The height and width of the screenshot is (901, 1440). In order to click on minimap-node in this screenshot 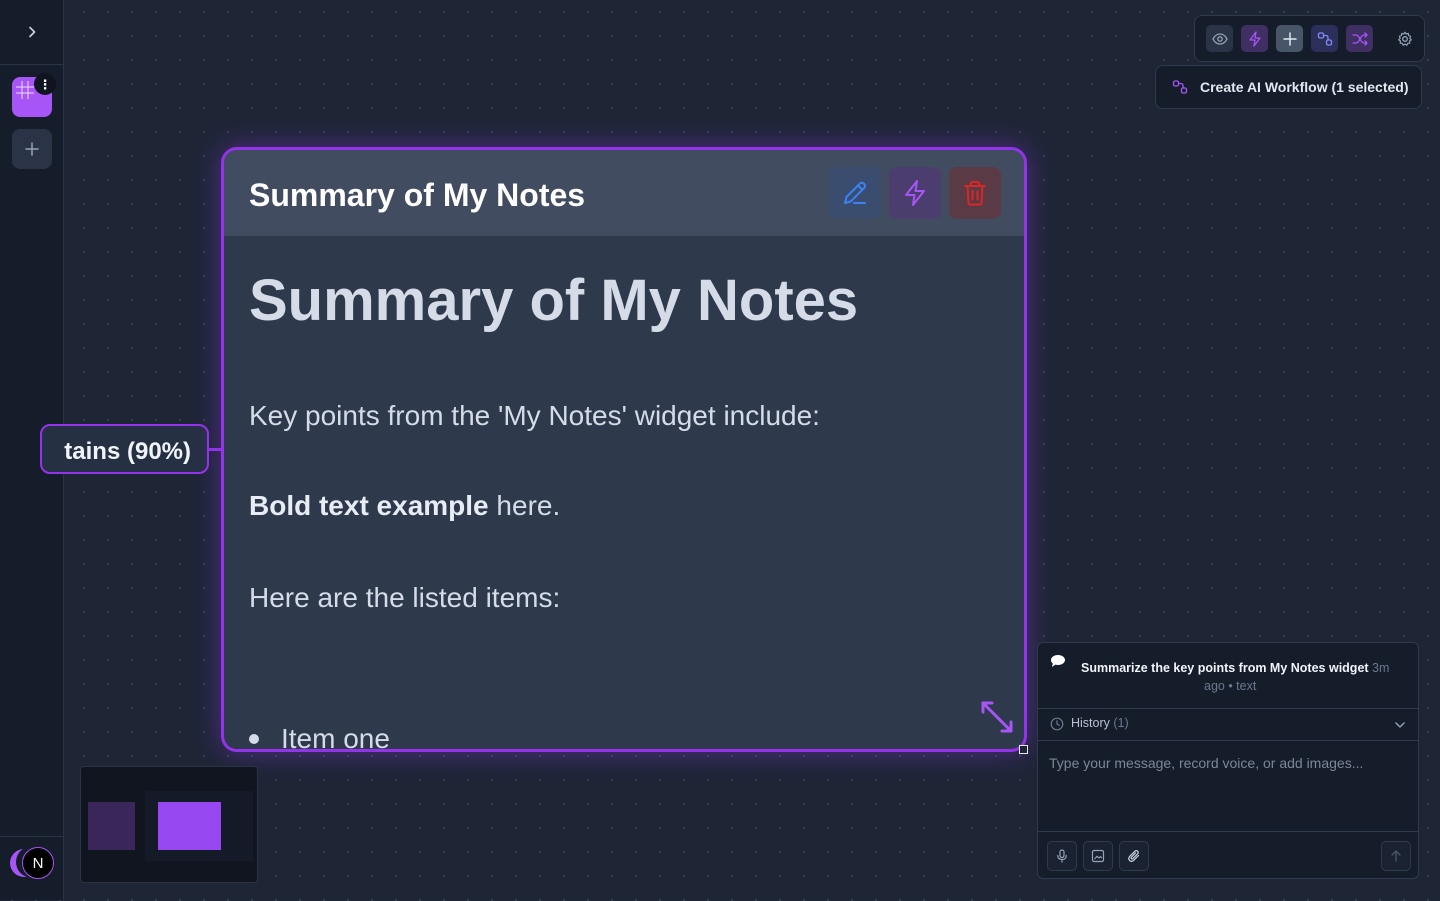, I will do `click(111, 826)`.